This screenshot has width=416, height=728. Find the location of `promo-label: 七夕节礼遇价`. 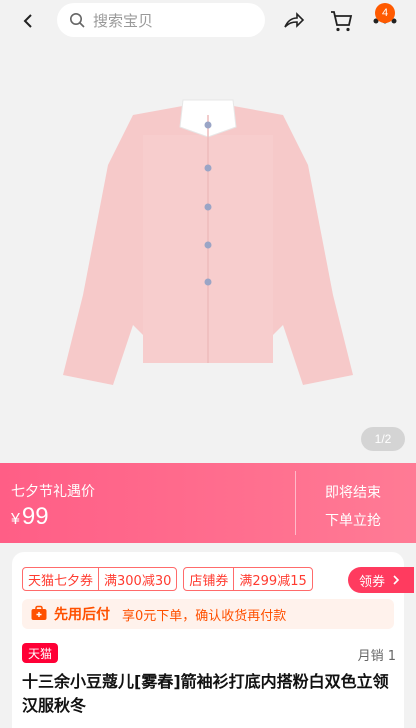

promo-label: 七夕节礼遇价 is located at coordinates (53, 492).